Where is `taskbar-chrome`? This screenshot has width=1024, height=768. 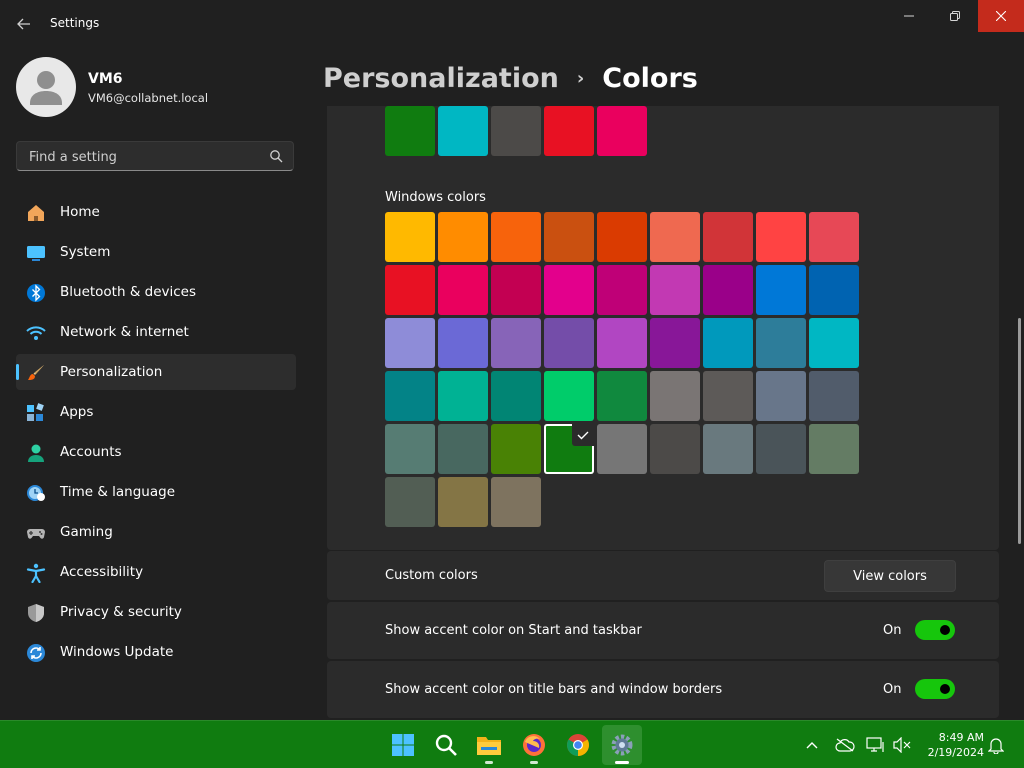 taskbar-chrome is located at coordinates (578, 745).